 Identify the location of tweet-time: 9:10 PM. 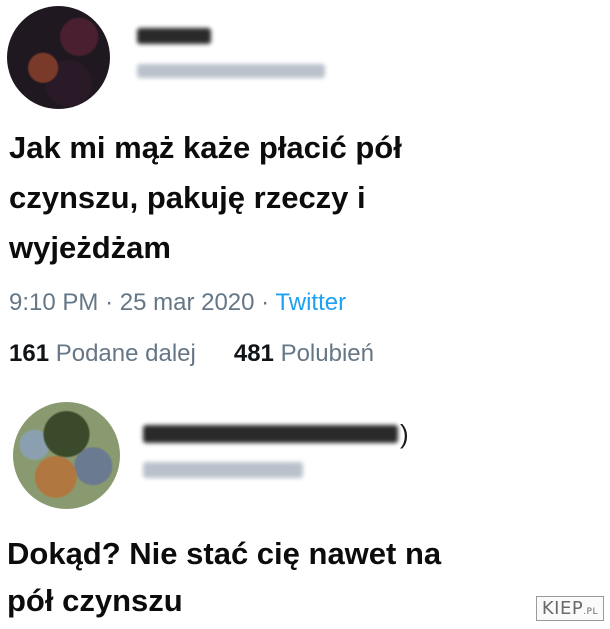
(53, 302).